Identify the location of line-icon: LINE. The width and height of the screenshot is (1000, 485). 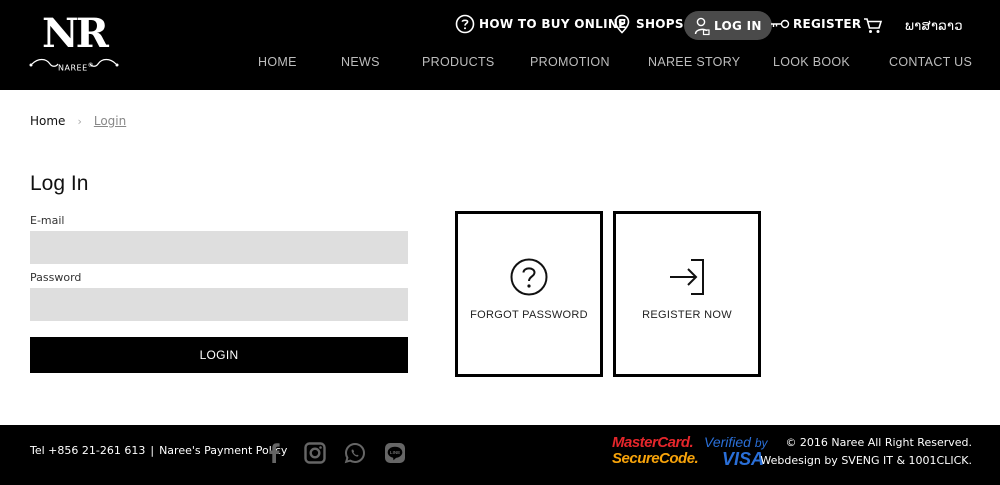
(395, 453).